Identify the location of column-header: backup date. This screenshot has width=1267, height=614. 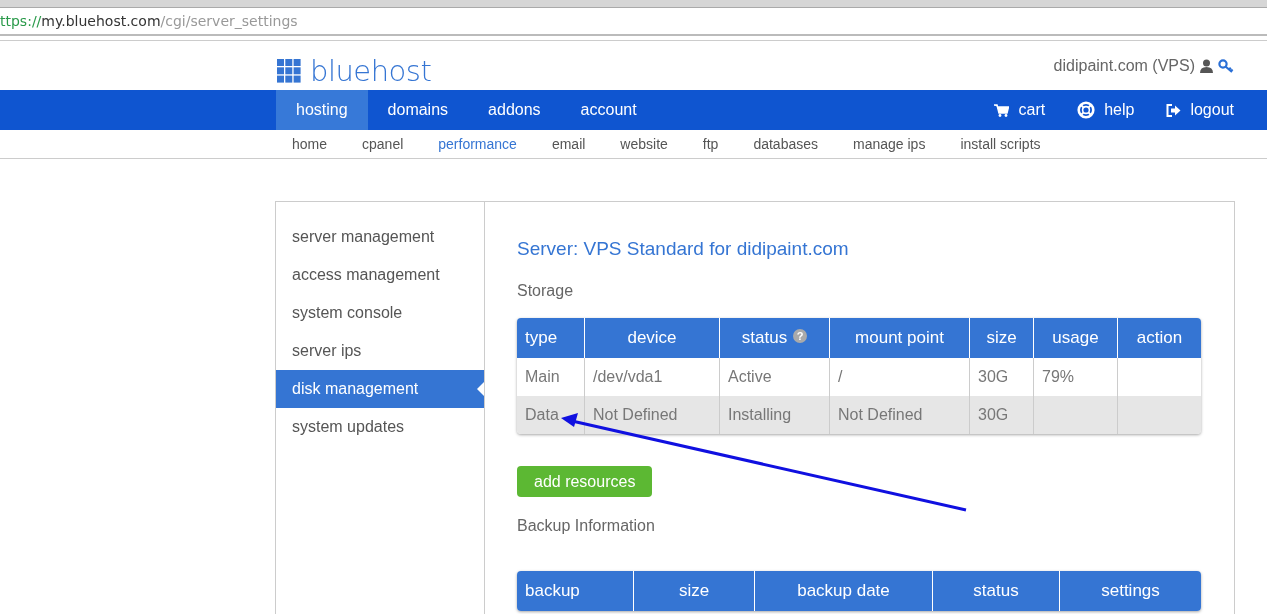
(844, 591).